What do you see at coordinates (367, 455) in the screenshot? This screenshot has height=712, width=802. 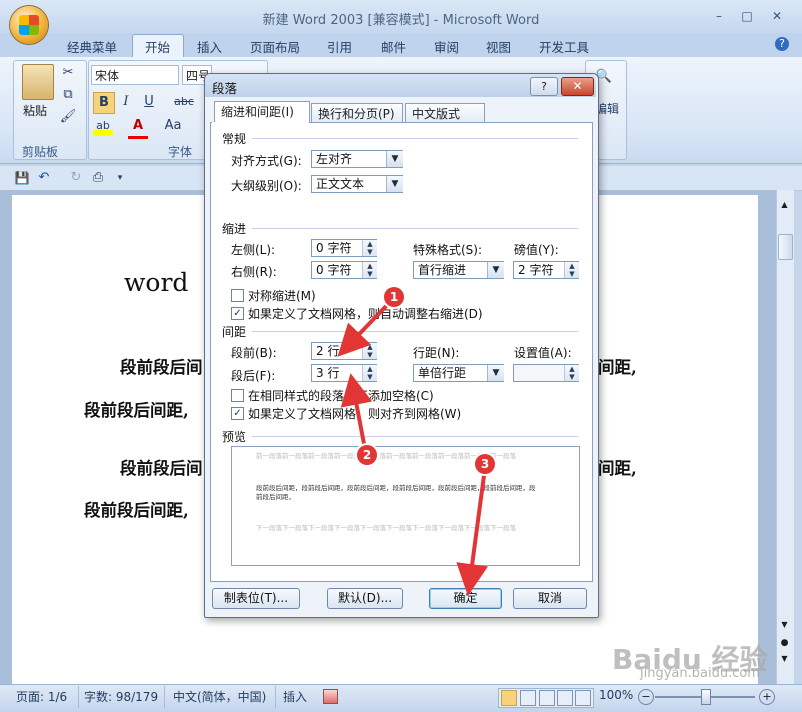 I see `annotation-badge-2: 2` at bounding box center [367, 455].